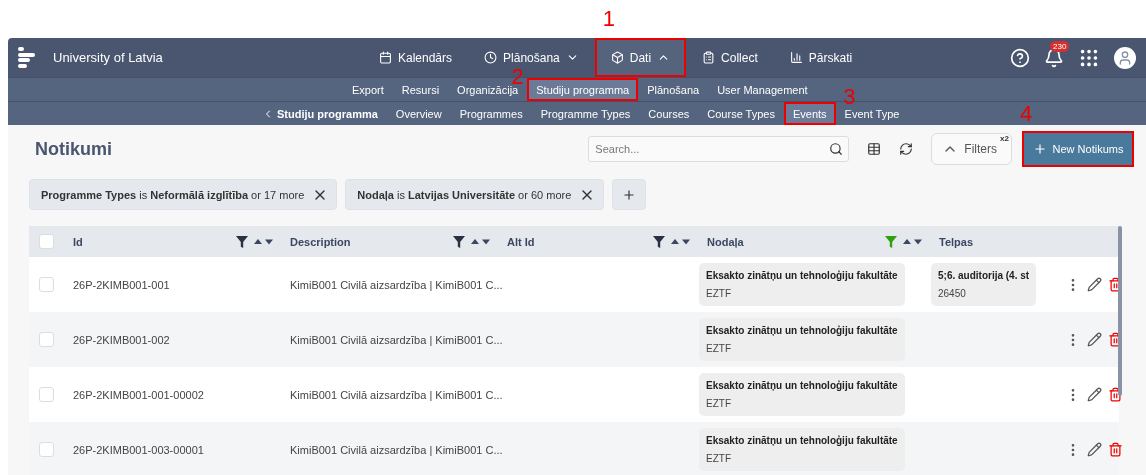 This screenshot has height=475, width=1146. What do you see at coordinates (874, 149) in the screenshot?
I see `table-view-icon` at bounding box center [874, 149].